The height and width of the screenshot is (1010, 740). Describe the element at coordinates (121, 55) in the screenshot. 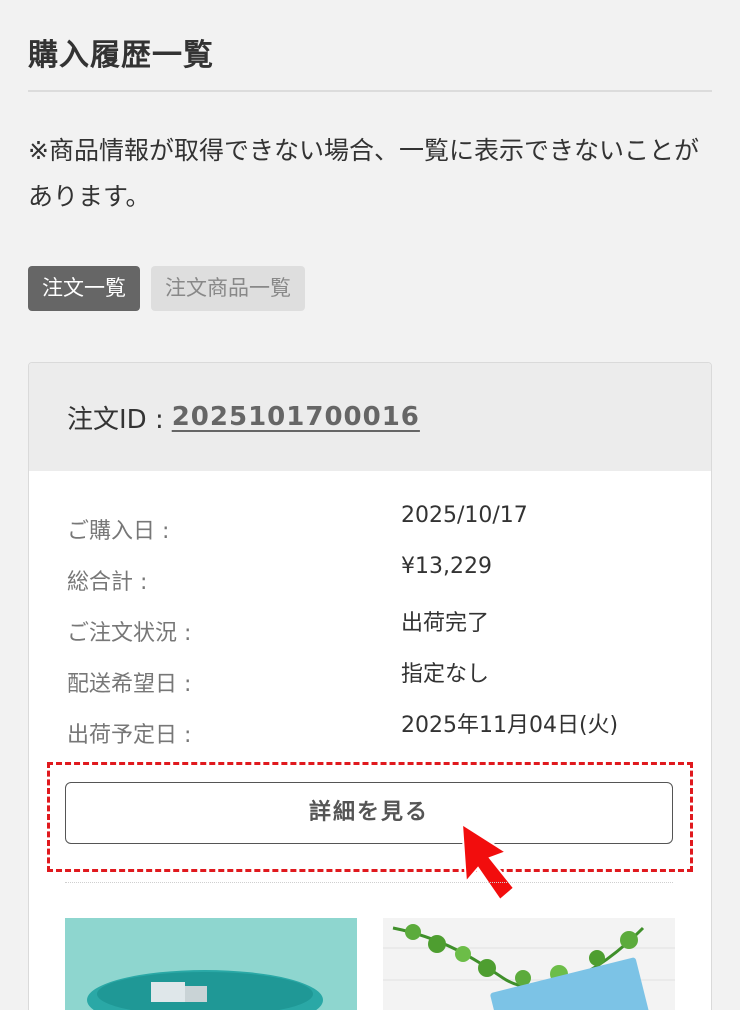

I see `page-title: 購入履歴一覧` at that location.